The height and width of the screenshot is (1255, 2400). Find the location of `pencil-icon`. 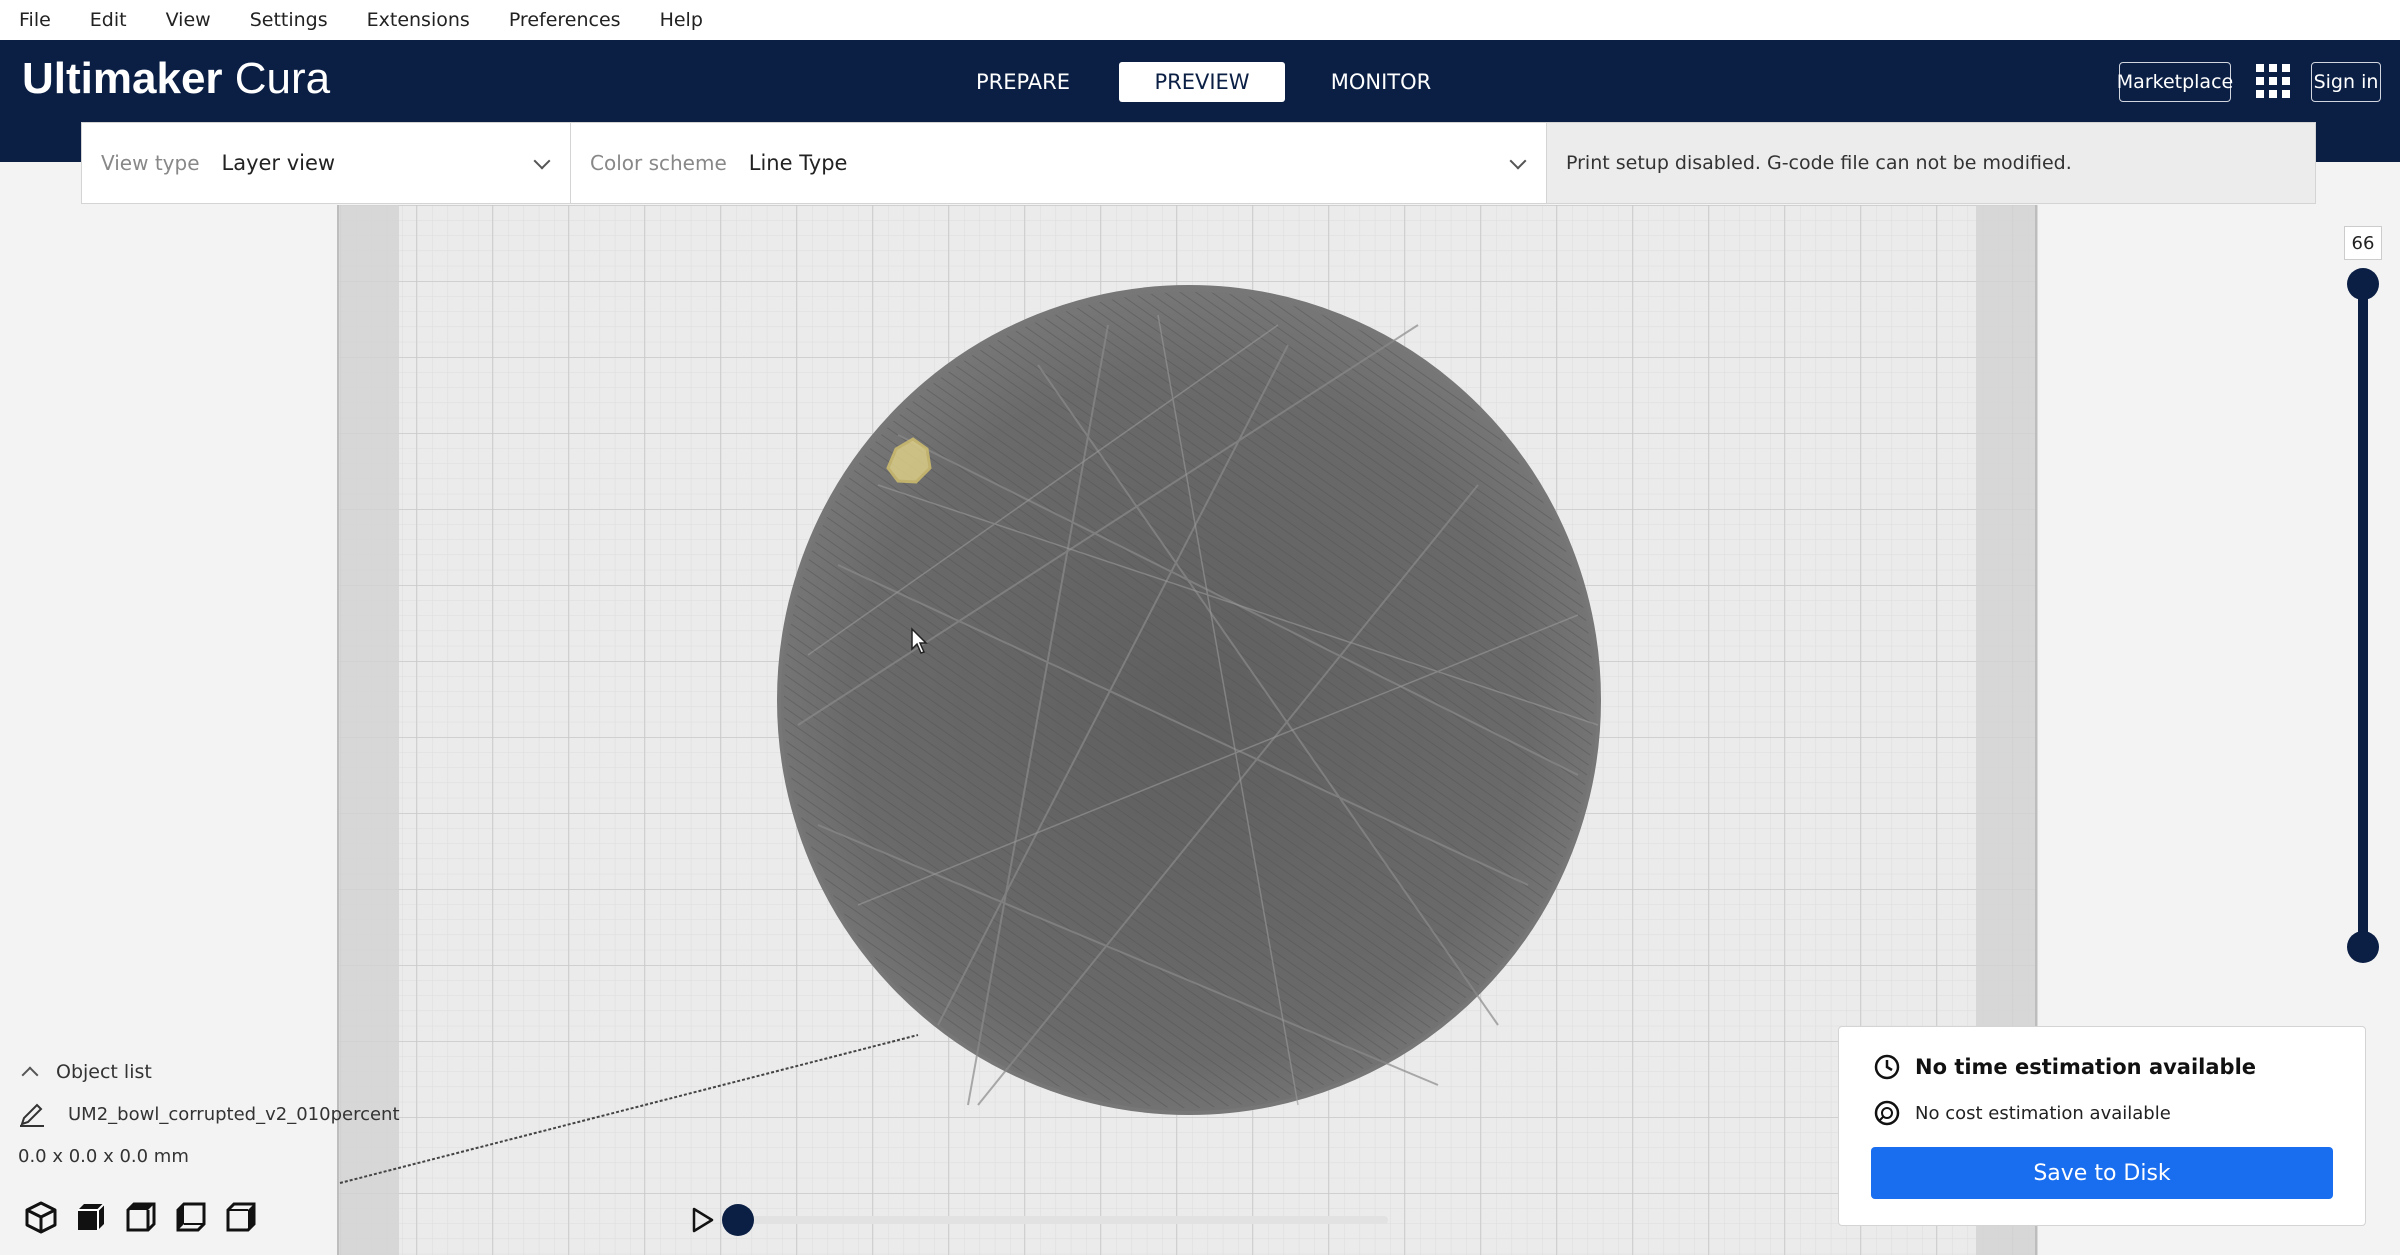

pencil-icon is located at coordinates (32, 1115).